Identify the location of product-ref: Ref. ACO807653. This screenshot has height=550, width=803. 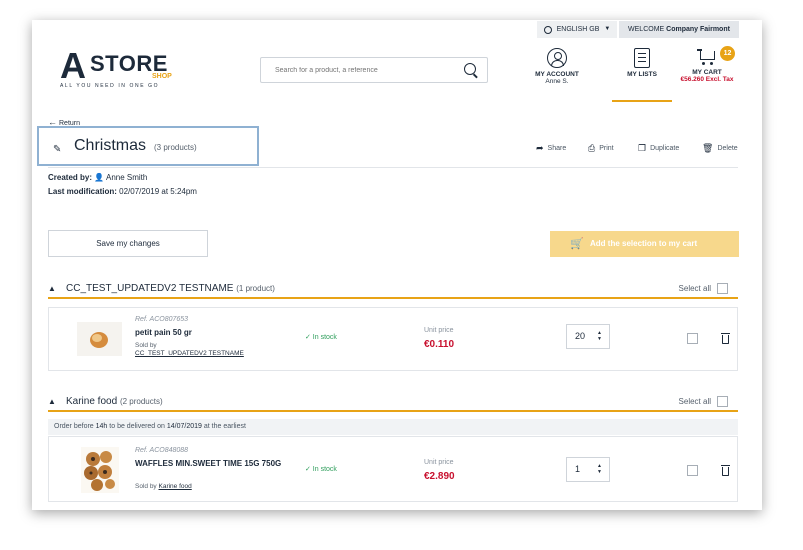
(162, 319).